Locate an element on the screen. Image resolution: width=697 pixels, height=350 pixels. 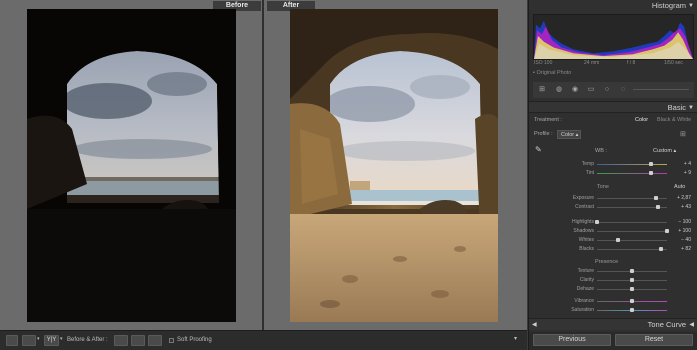
highlights-slider-knob is located at coordinates (597, 222).